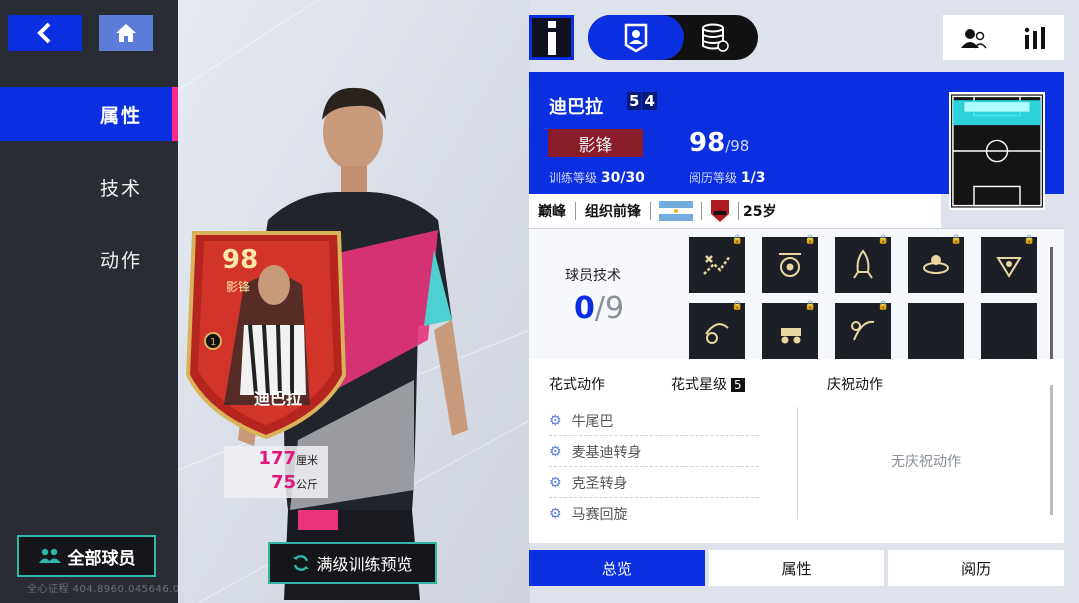 This screenshot has width=1079, height=603. Describe the element at coordinates (713, 178) in the screenshot. I see `experience-label: 阅历等级` at that location.